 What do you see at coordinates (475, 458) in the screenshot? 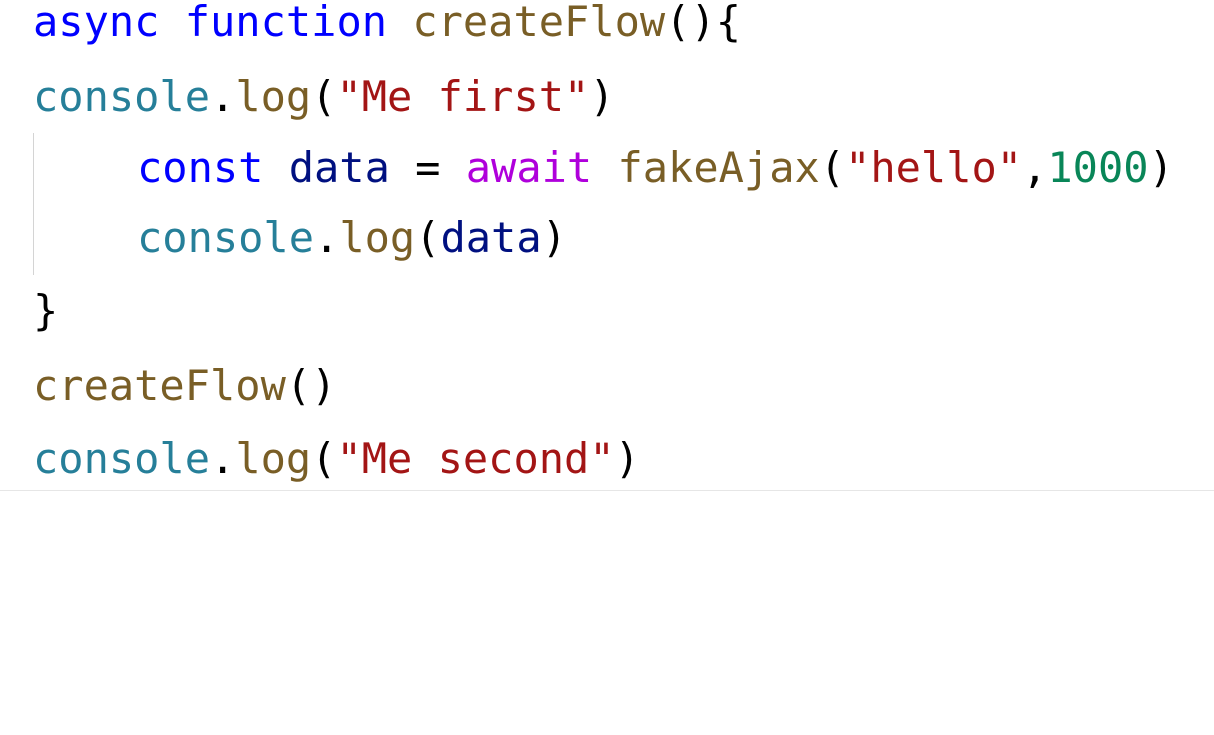
I see `string-literal: "Me second"` at bounding box center [475, 458].